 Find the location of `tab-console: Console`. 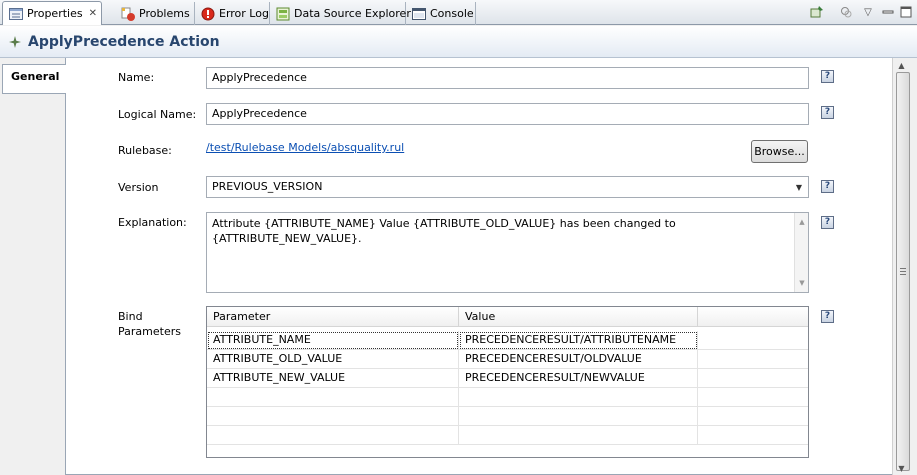

tab-console: Console is located at coordinates (441, 13).